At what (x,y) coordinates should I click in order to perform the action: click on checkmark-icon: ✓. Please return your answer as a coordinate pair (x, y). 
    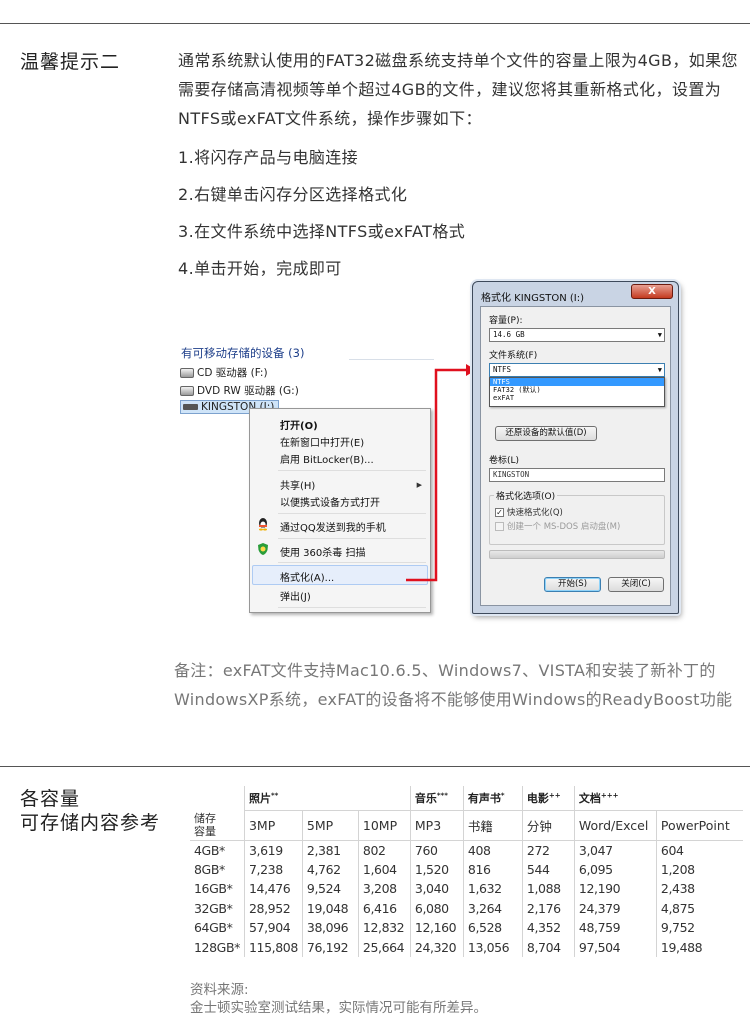
    Looking at the image, I should click on (499, 512).